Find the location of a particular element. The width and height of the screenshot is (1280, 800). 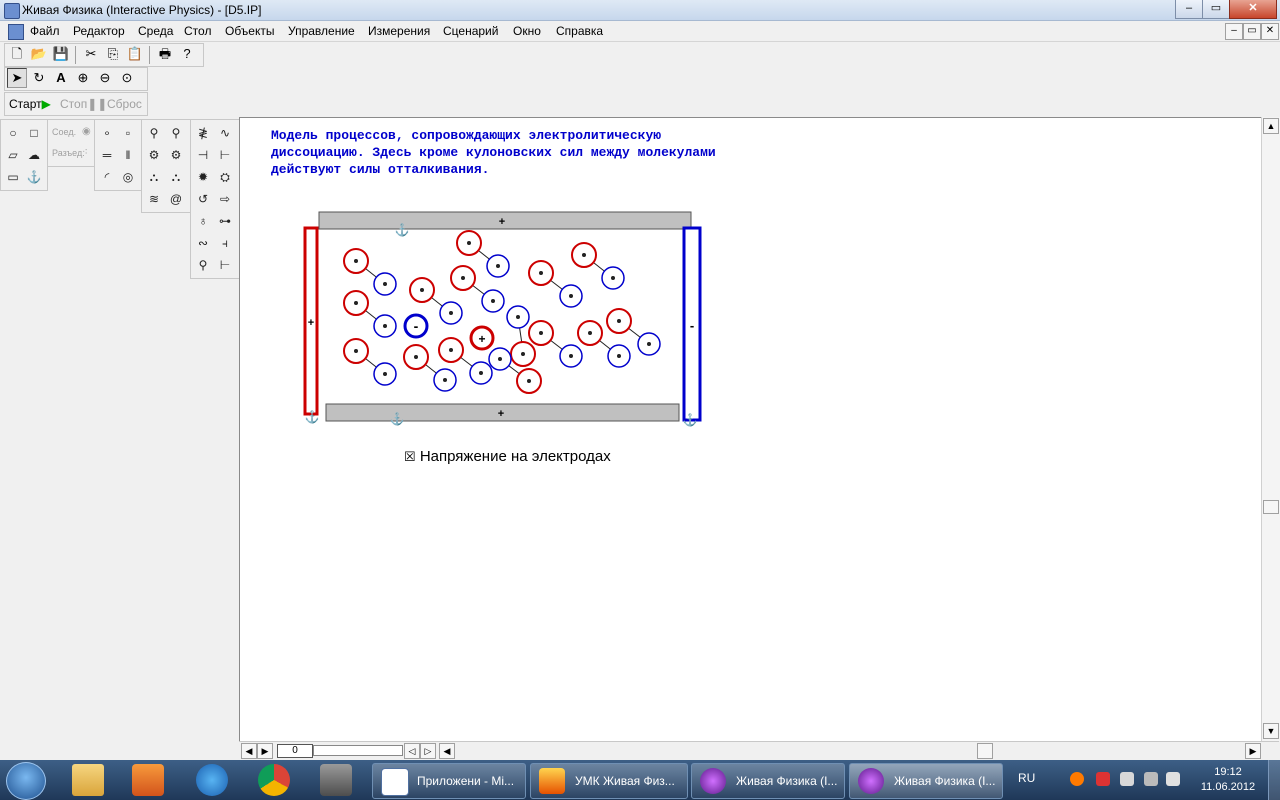

menu-measures: Измерения is located at coordinates (399, 31).